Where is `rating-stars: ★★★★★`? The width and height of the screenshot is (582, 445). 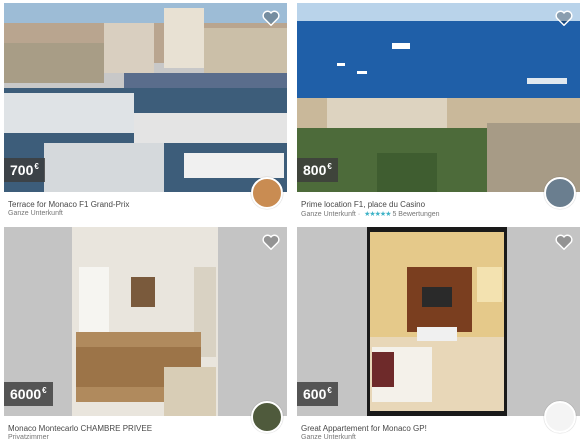 rating-stars: ★★★★★ is located at coordinates (377, 214).